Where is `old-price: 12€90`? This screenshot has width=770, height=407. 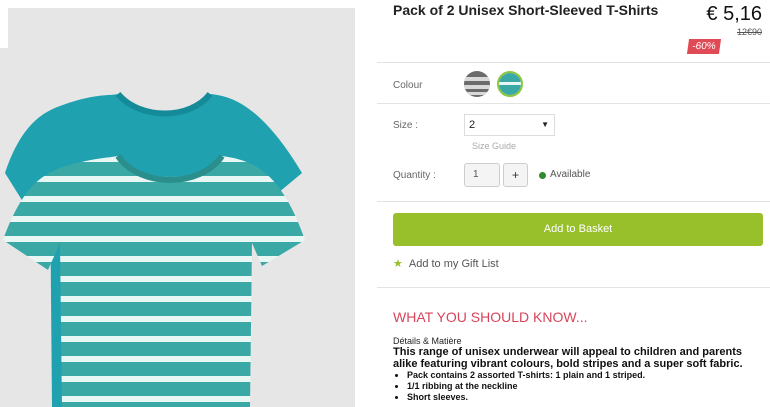
old-price: 12€90 is located at coordinates (749, 32).